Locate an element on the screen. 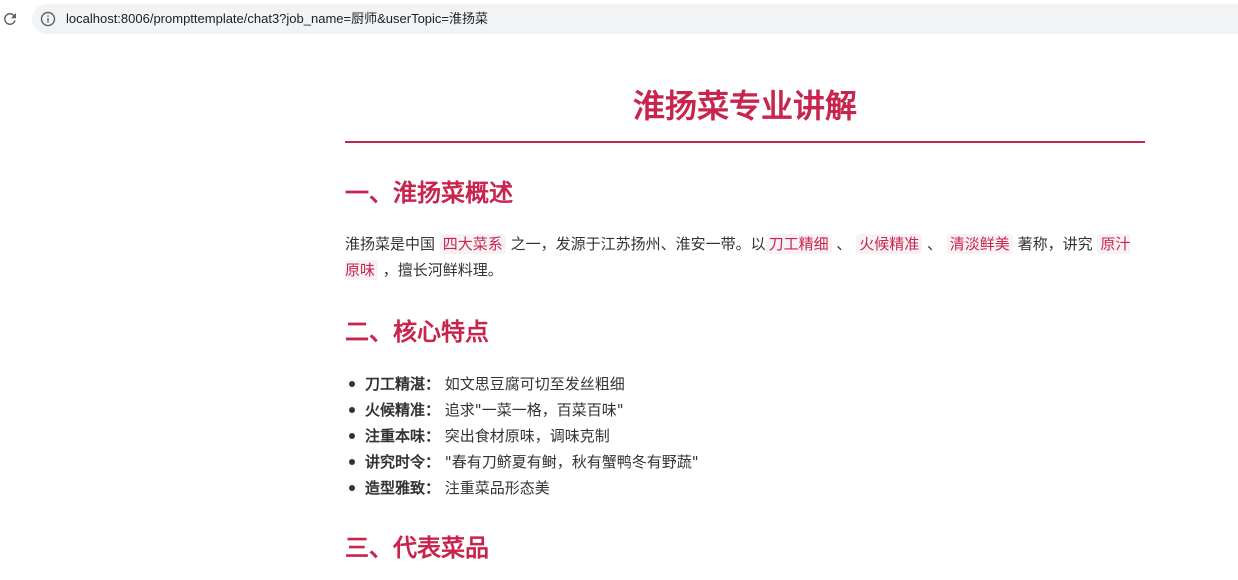 This screenshot has width=1238, height=580. info-icon is located at coordinates (48, 19).